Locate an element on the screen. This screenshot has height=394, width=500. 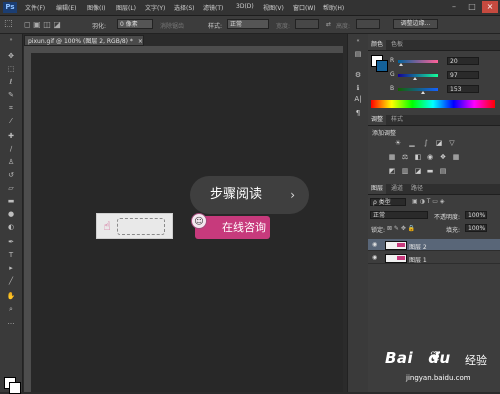
brush-tool-icon: ∕ is located at coordinates (11, 149).